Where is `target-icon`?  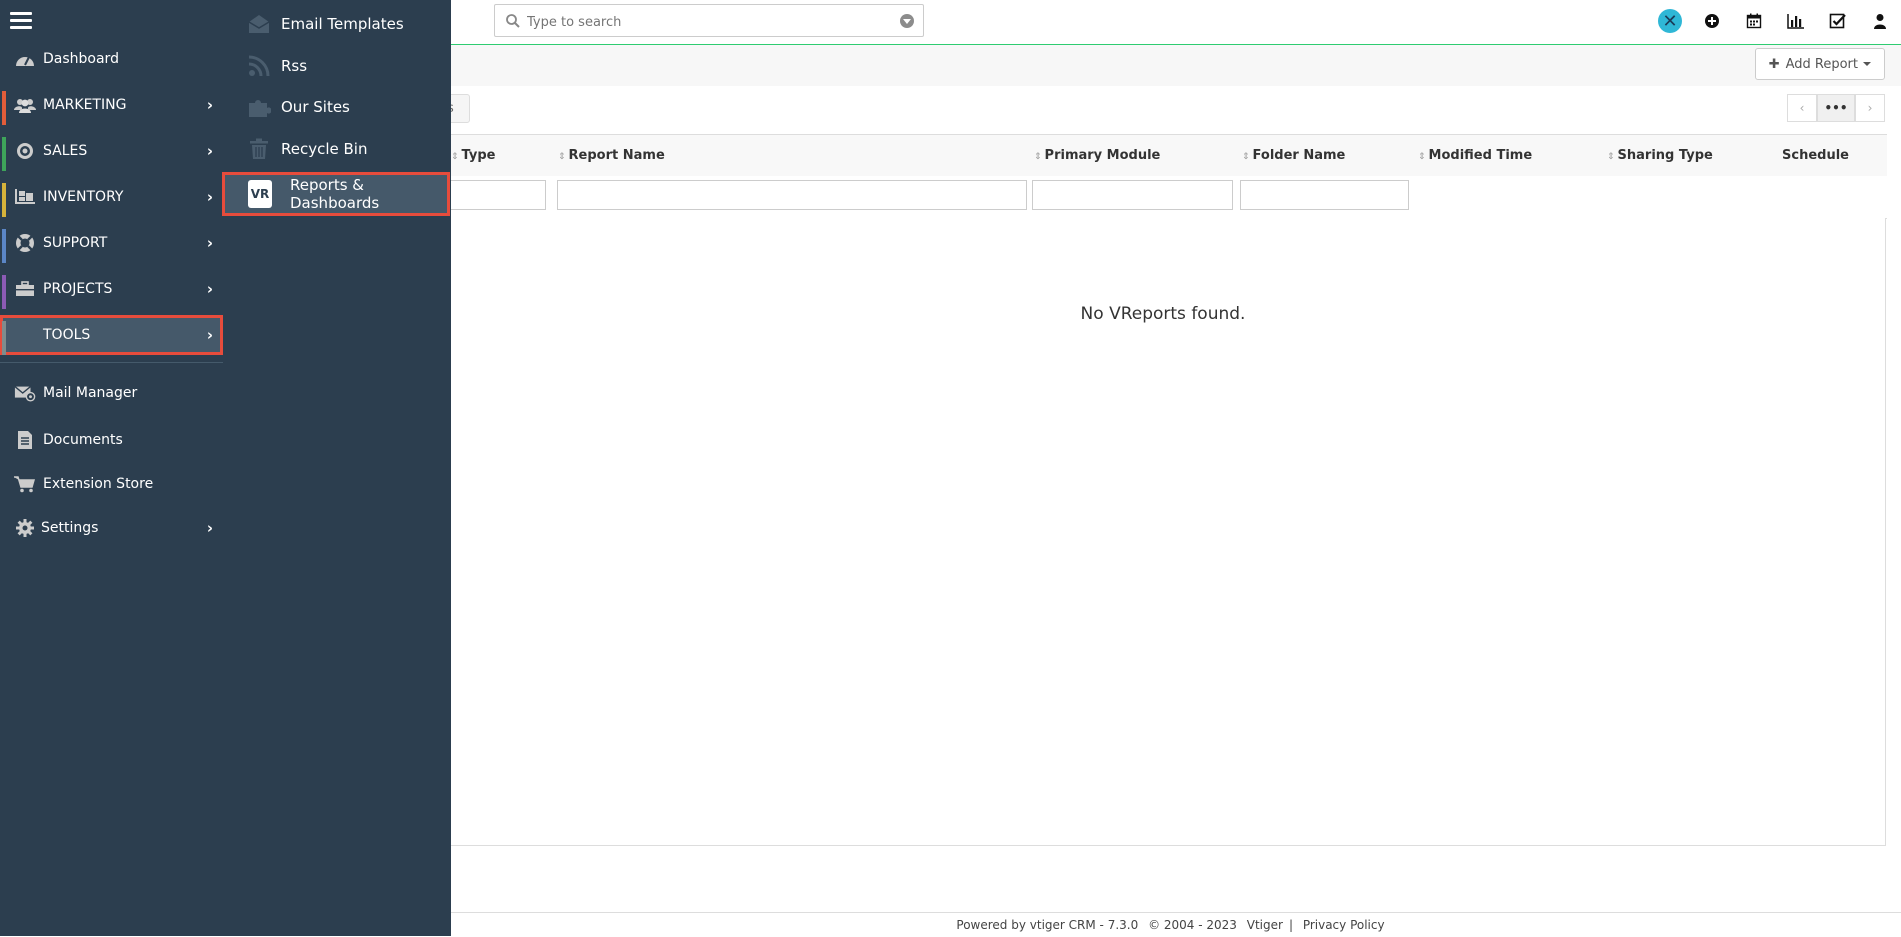
target-icon is located at coordinates (25, 151).